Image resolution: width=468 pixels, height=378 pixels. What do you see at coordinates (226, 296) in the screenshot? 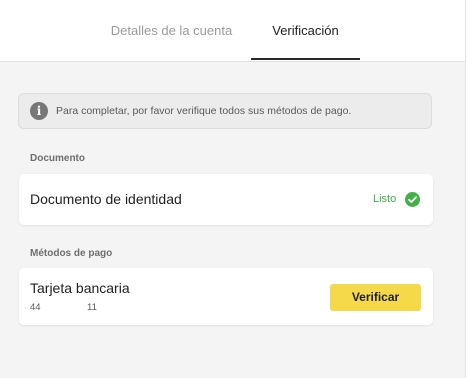
I see `bank-card-item: Tarjeta bancaria 44 11 Verificar` at bounding box center [226, 296].